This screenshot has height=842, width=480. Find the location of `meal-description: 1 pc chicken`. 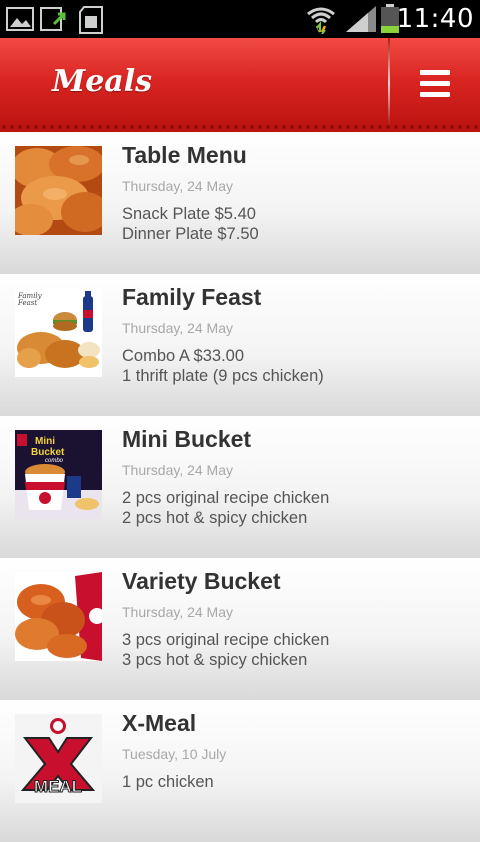

meal-description: 1 pc chicken is located at coordinates (168, 782).